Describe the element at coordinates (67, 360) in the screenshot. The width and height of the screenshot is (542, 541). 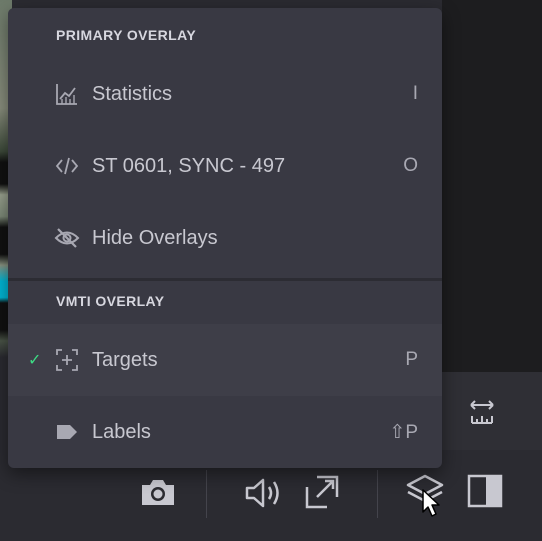
I see `target-icon` at that location.